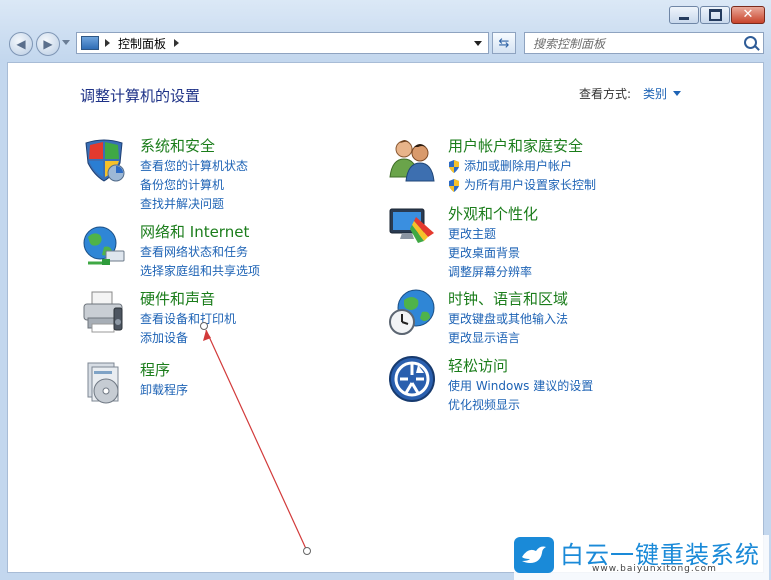 The image size is (771, 580). I want to click on forward-button: ▶, so click(48, 44).